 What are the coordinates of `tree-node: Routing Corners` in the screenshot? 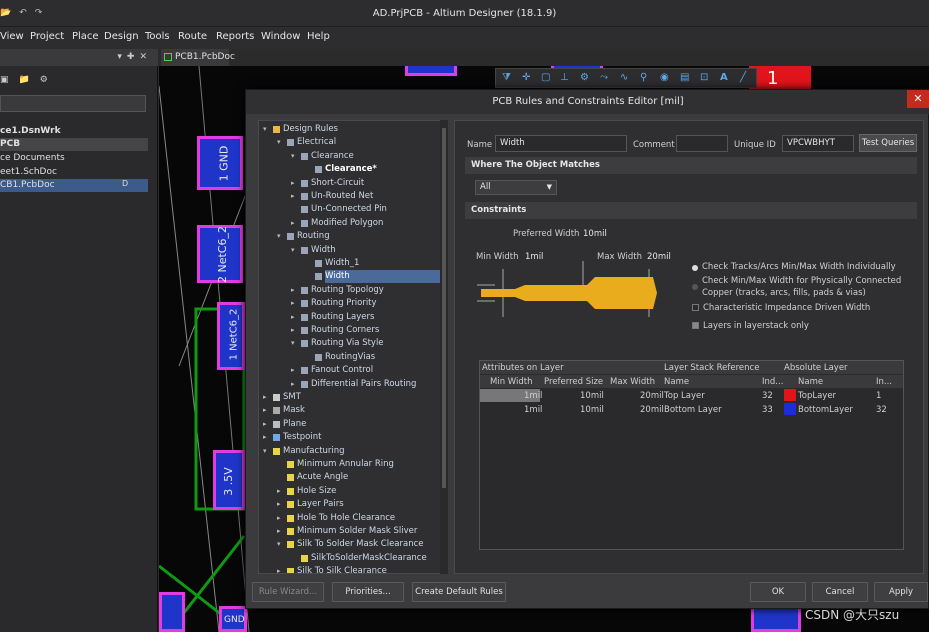 It's located at (345, 330).